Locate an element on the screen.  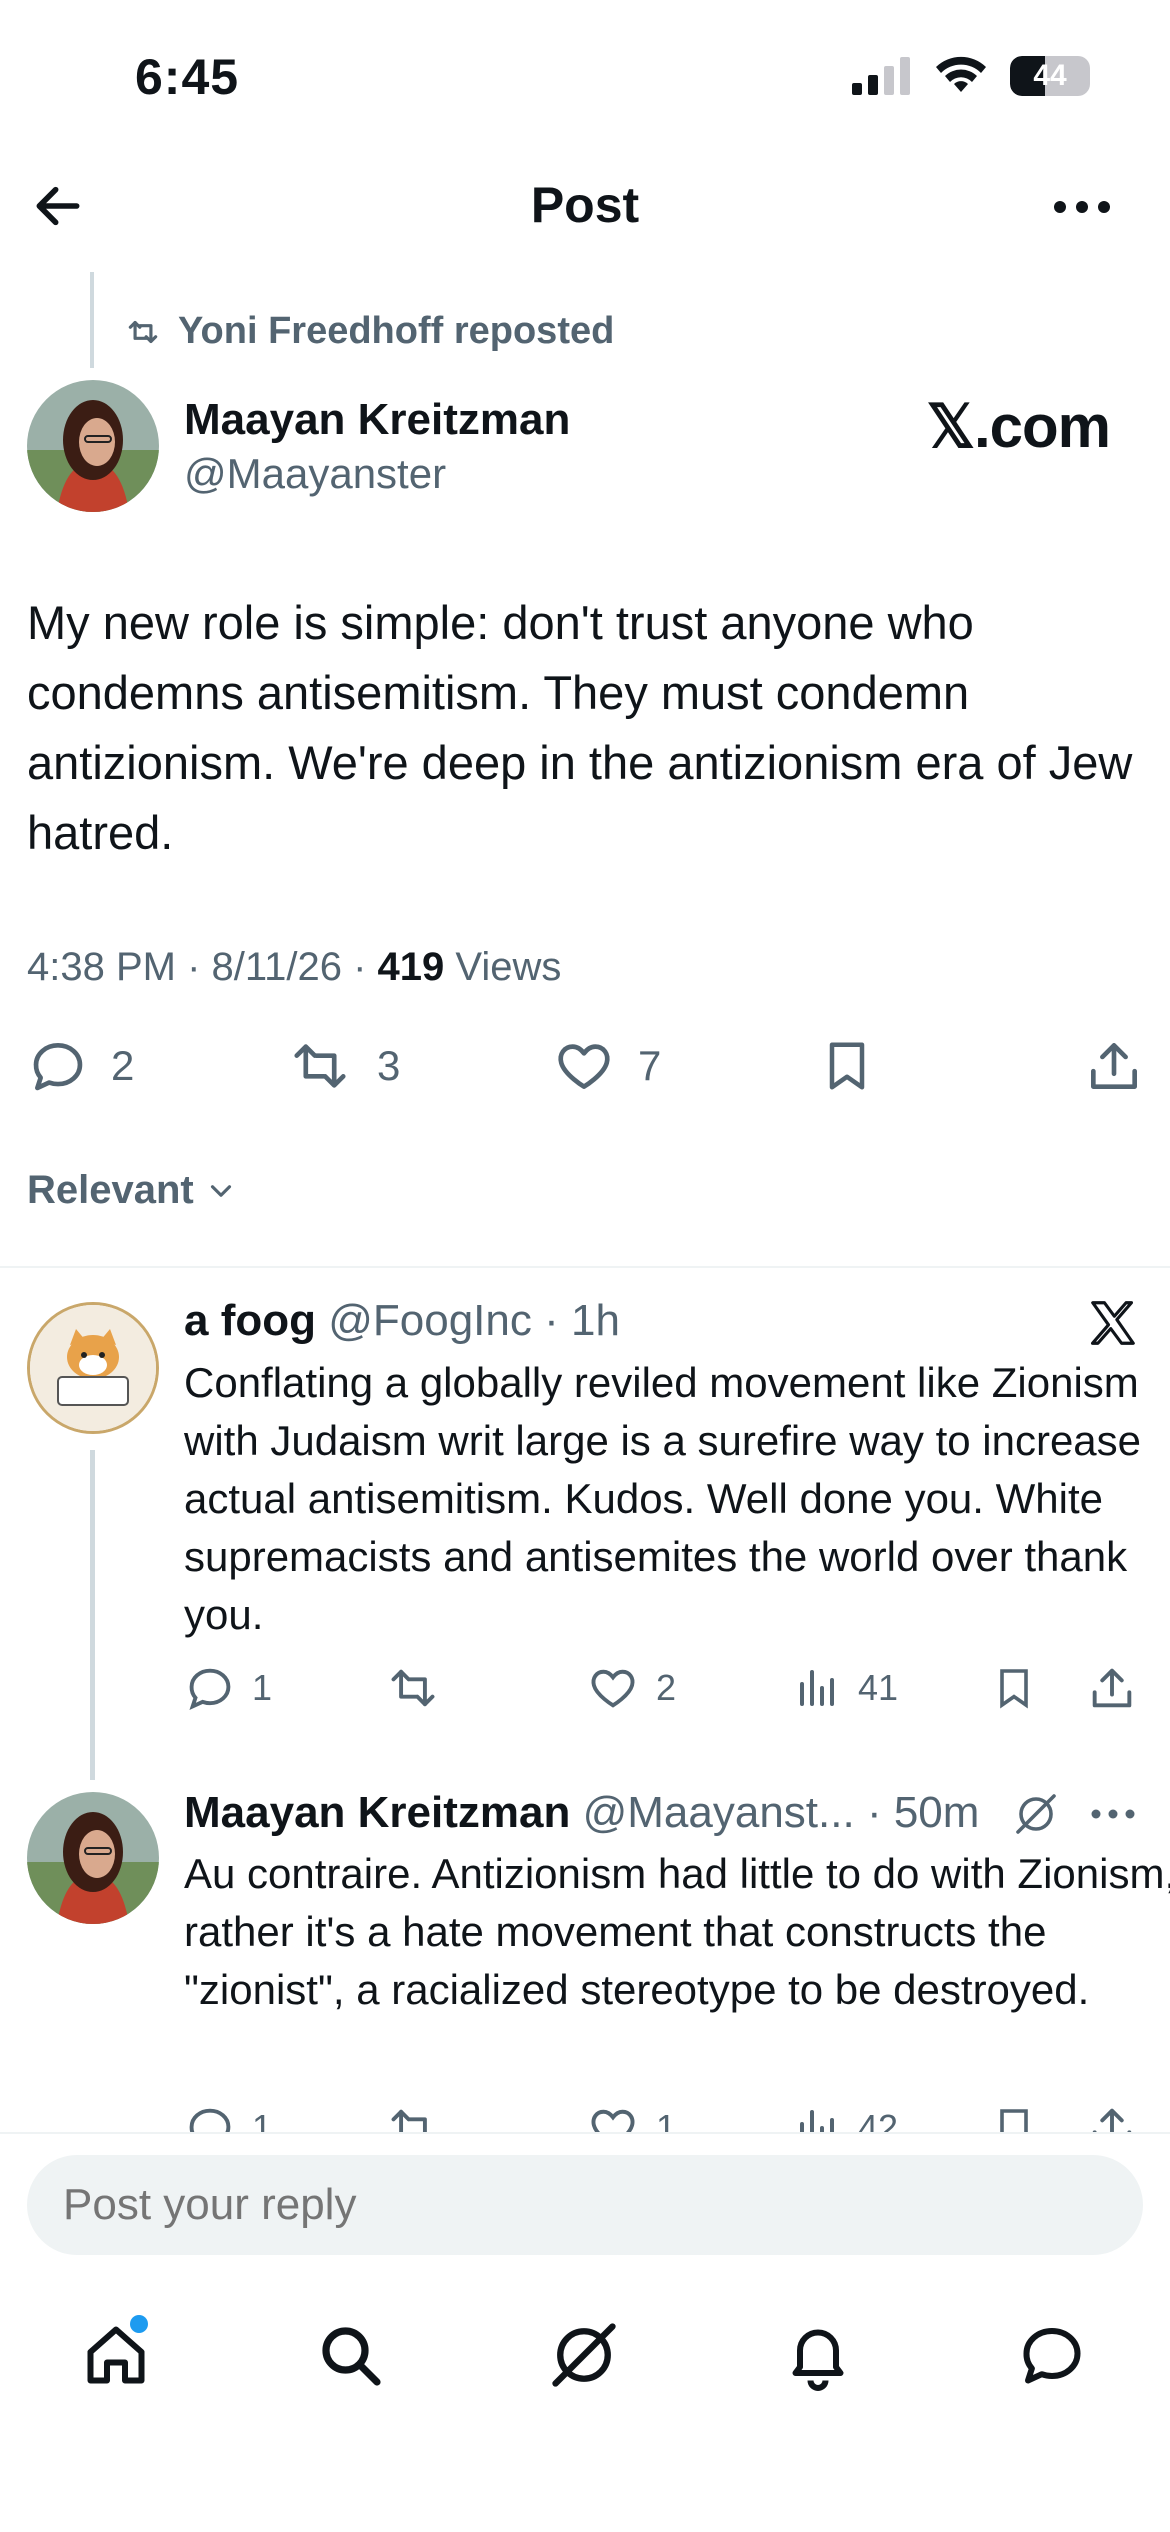
author-handle: @Maayanster is located at coordinates (315, 474).